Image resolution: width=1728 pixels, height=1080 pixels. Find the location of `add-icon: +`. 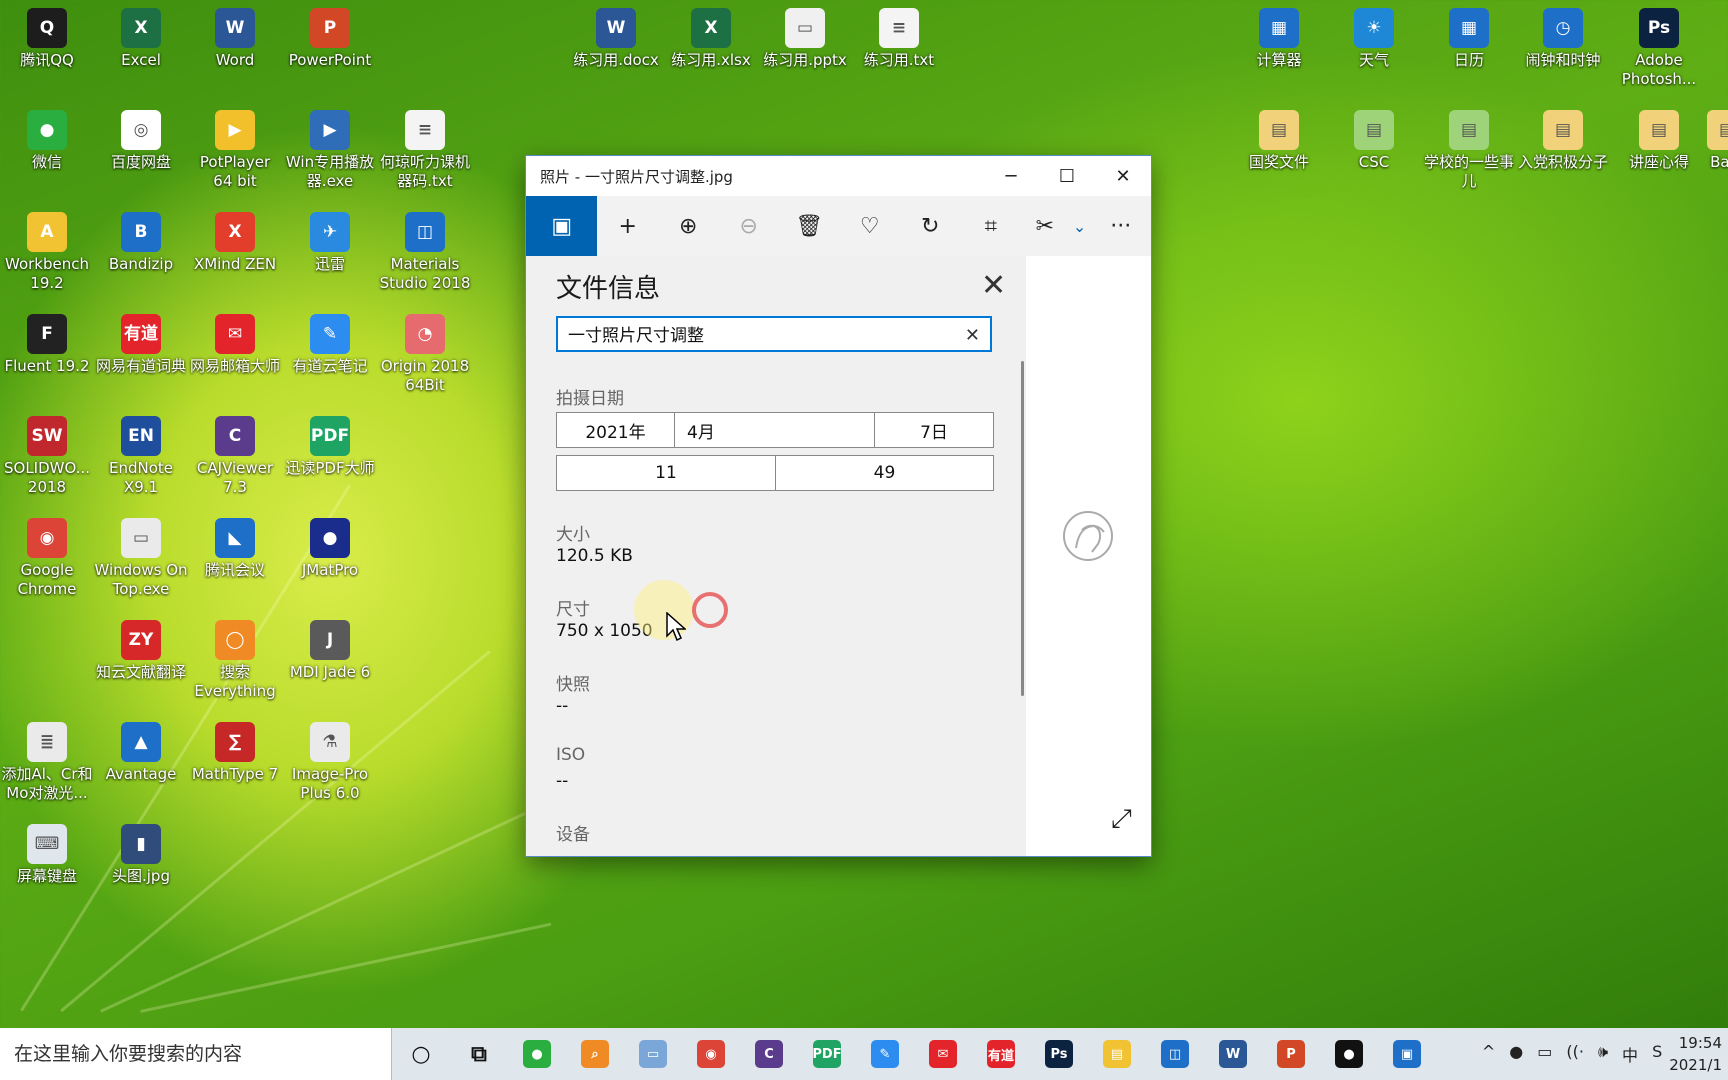

add-icon: + is located at coordinates (627, 226).